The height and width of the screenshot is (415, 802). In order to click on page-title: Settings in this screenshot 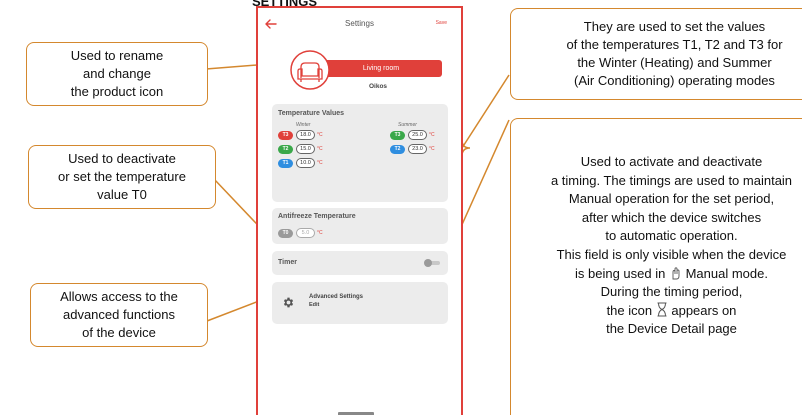, I will do `click(359, 23)`.